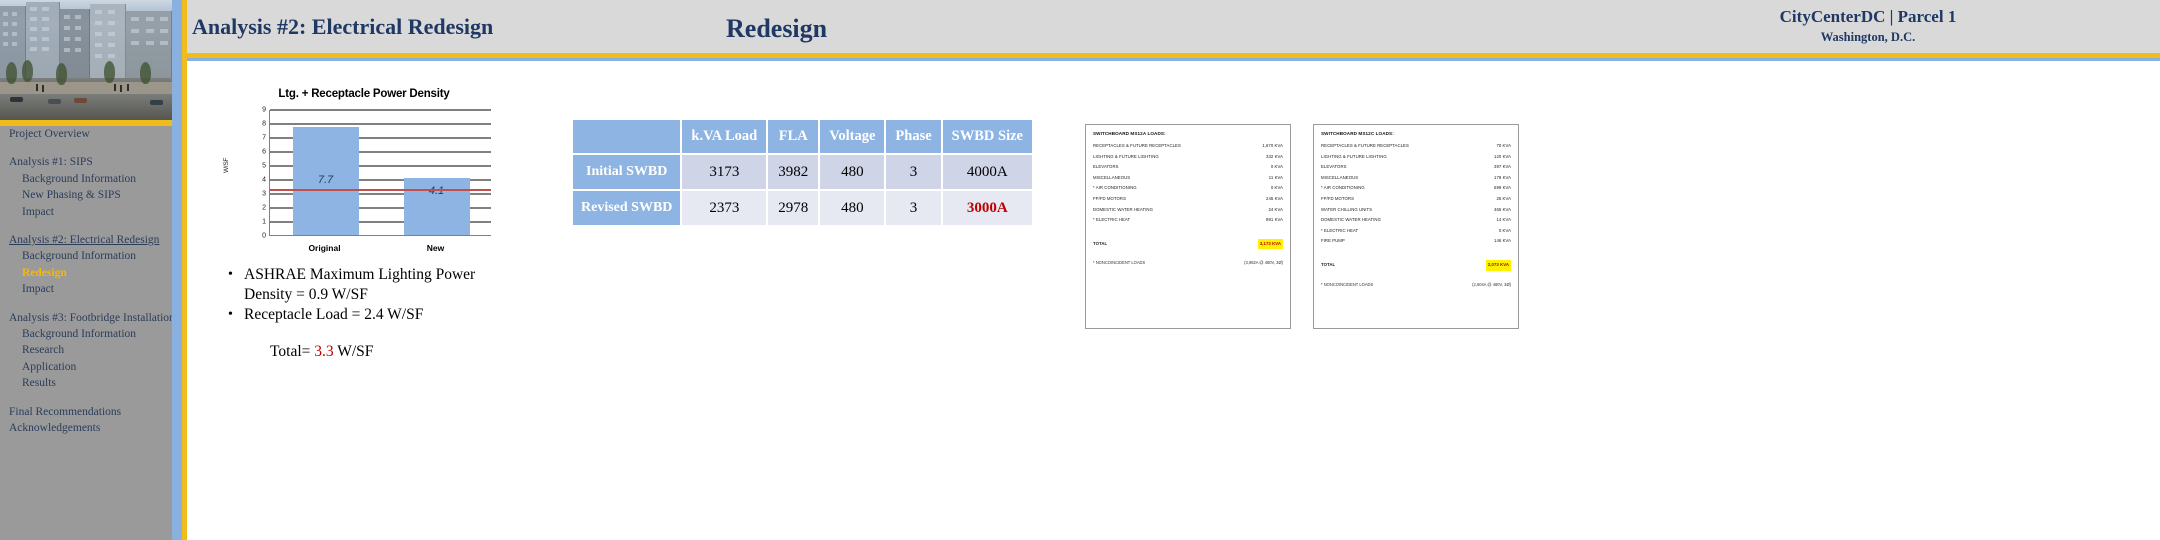 This screenshot has width=2160, height=540. I want to click on panel-load-amount: 24 KVA, so click(1275, 209).